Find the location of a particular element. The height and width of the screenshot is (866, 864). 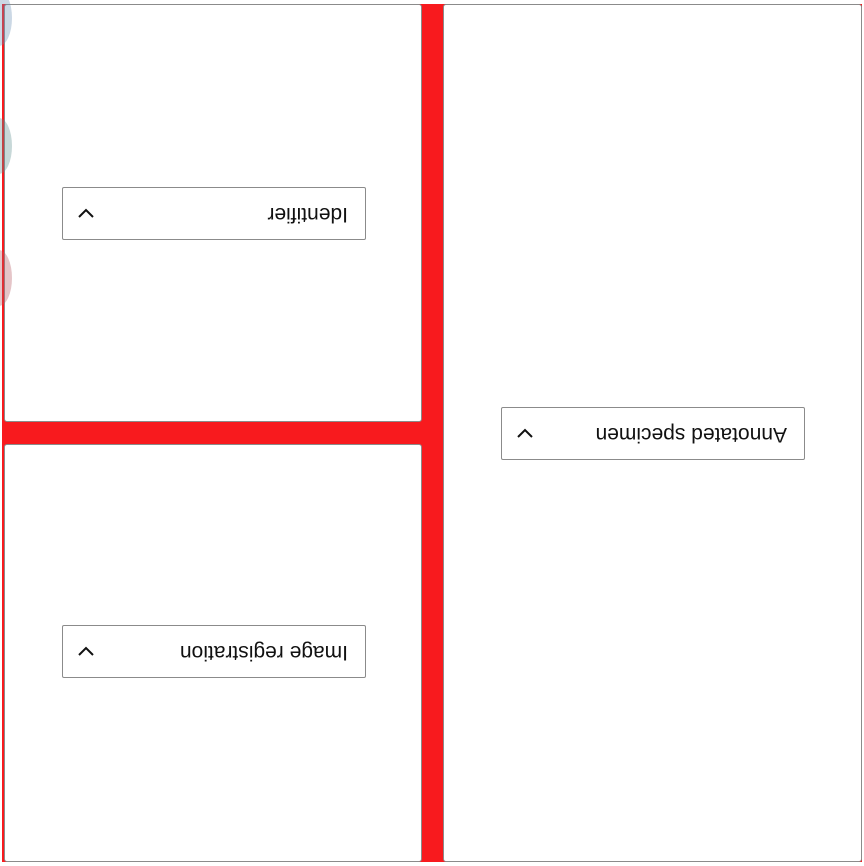

dropdown-value: Identifier is located at coordinates (307, 214).